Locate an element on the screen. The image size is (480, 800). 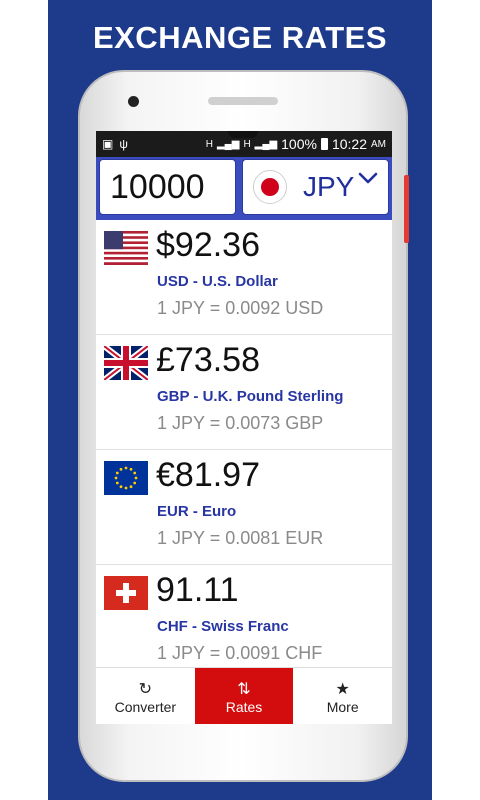
status-time: 10:22 is located at coordinates (349, 144).